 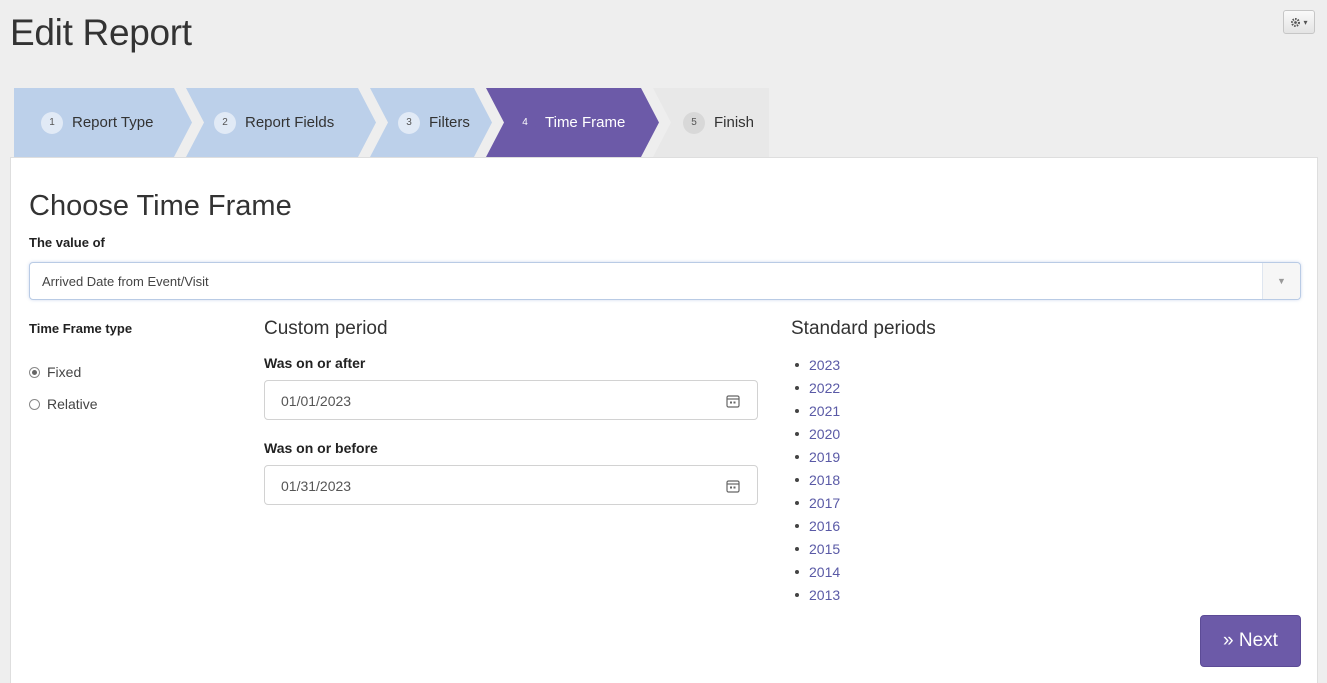 I want to click on wizard-step-filters: 3 Filters, so click(x=431, y=122).